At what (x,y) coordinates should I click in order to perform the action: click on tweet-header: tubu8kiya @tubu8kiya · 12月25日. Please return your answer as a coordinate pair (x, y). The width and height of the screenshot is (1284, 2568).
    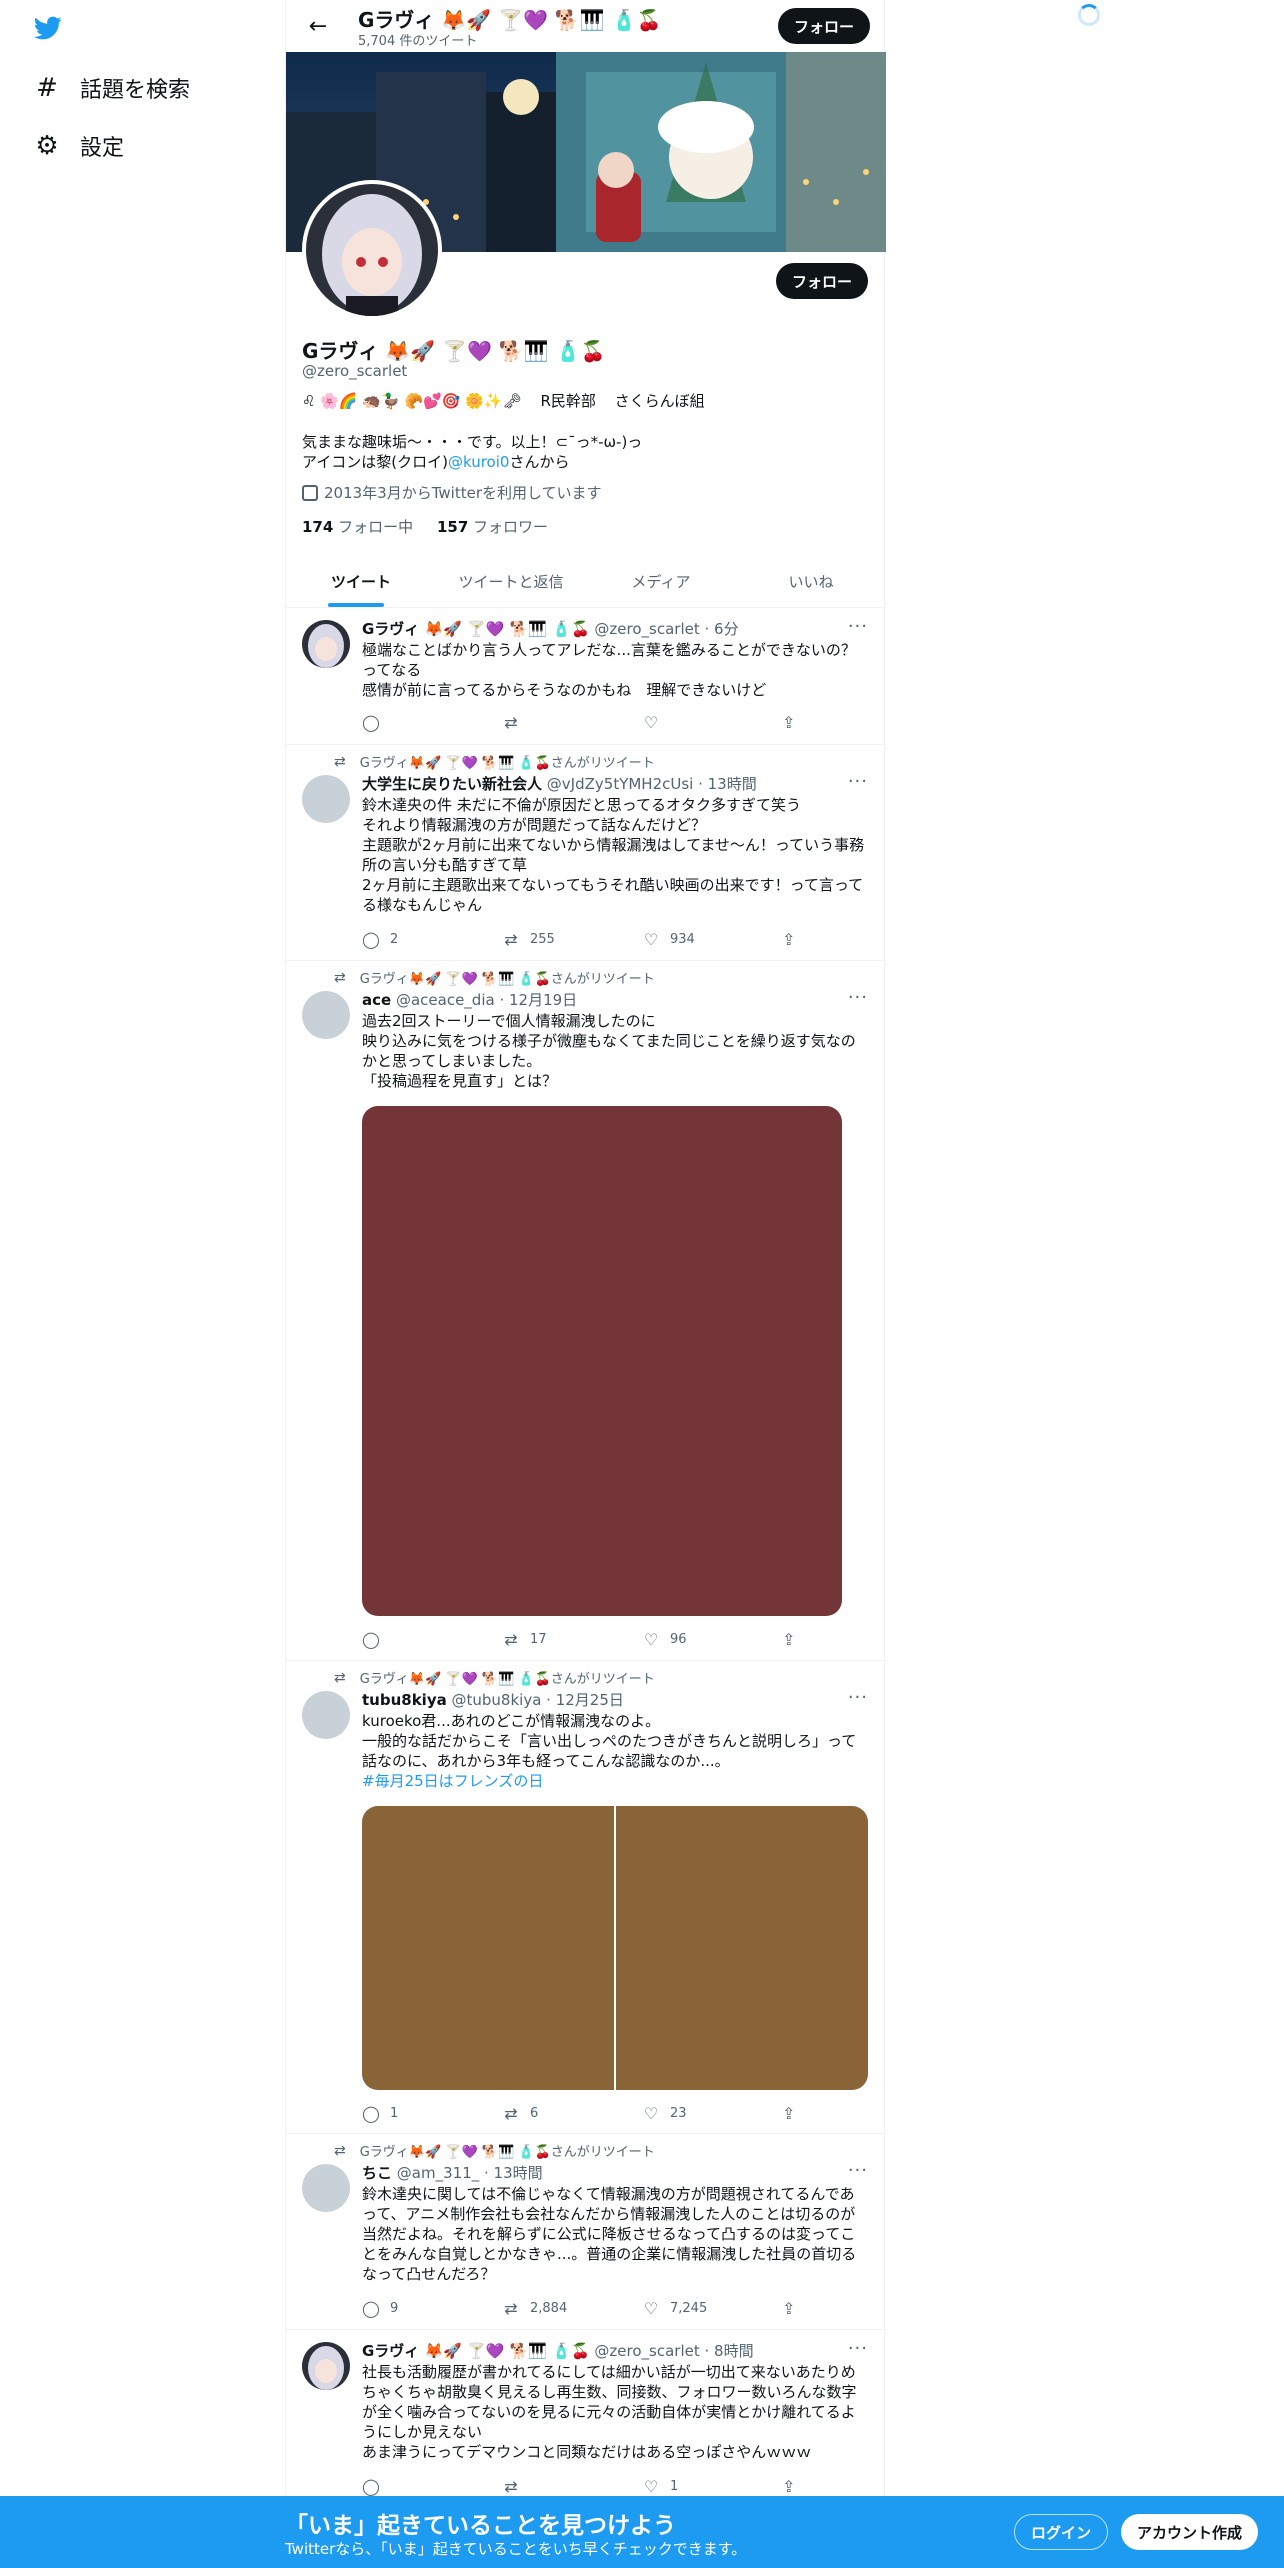
    Looking at the image, I should click on (493, 1699).